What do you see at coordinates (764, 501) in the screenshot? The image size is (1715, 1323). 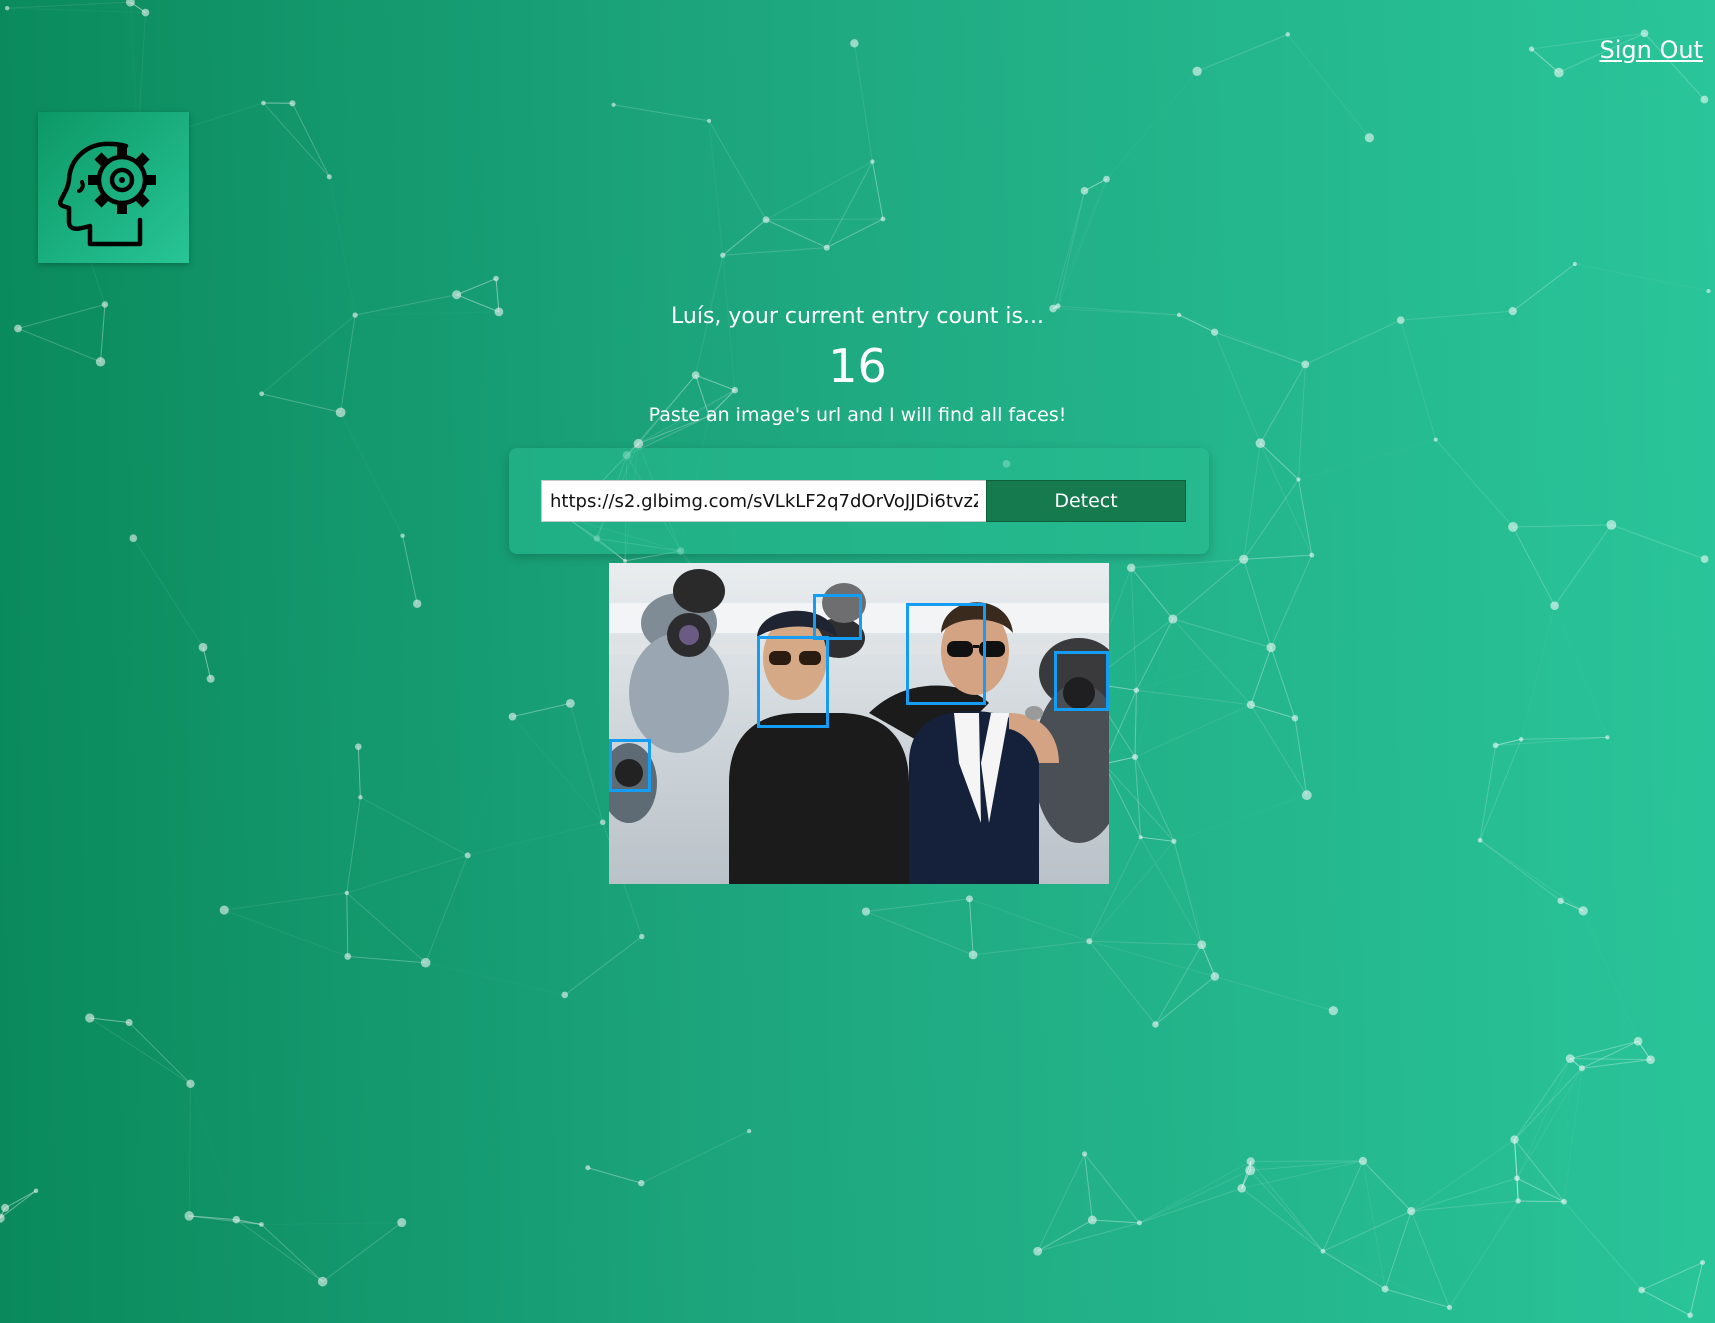 I see `image-url-input` at bounding box center [764, 501].